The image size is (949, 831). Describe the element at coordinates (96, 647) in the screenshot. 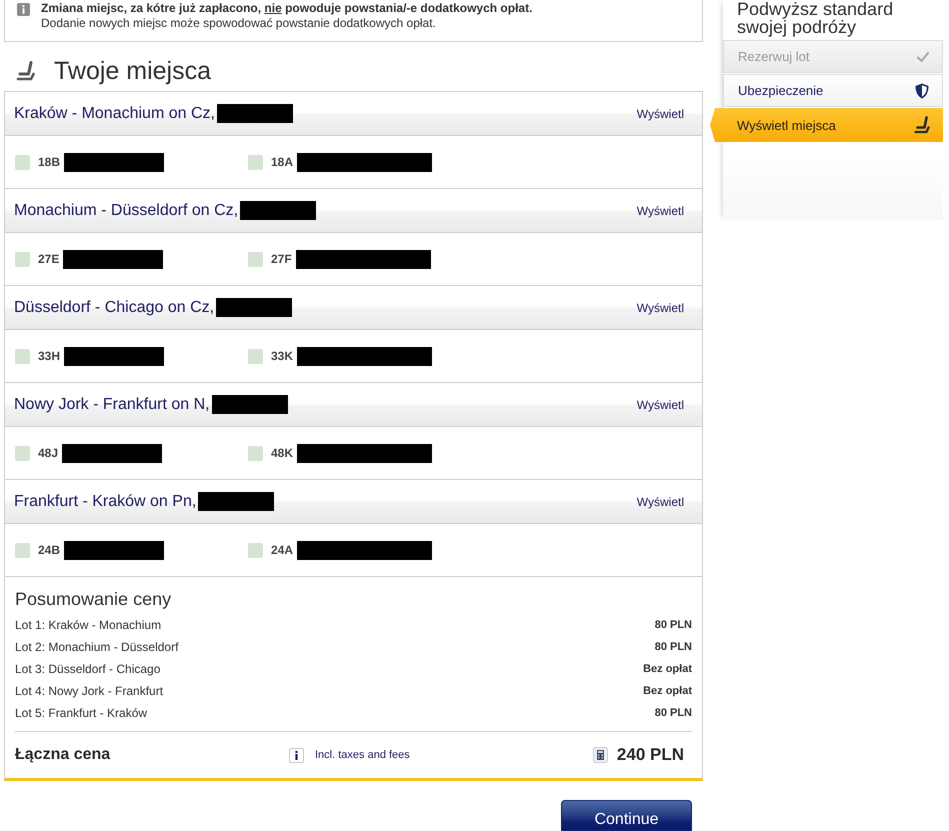

I see `flight-label: Lot 2: Monachium - Düsseldorf` at that location.